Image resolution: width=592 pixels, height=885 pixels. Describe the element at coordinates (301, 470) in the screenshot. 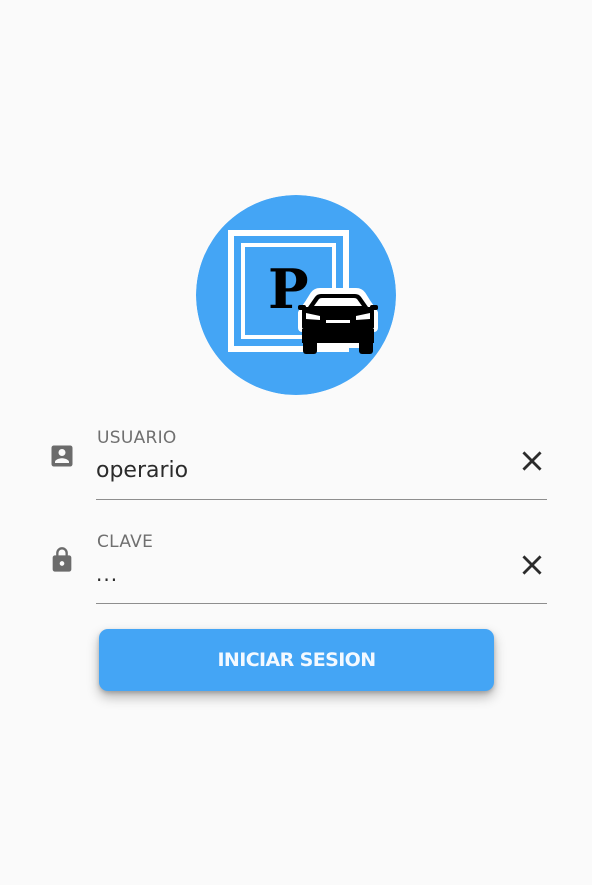

I see `username-input` at that location.